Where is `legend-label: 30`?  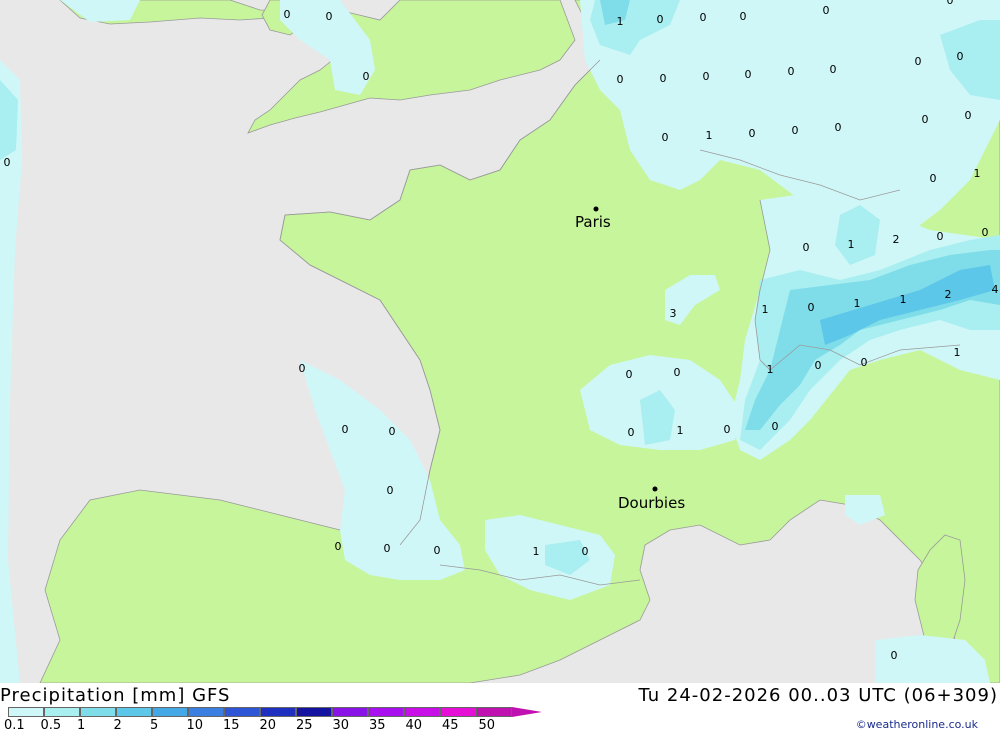 legend-label: 30 is located at coordinates (341, 725).